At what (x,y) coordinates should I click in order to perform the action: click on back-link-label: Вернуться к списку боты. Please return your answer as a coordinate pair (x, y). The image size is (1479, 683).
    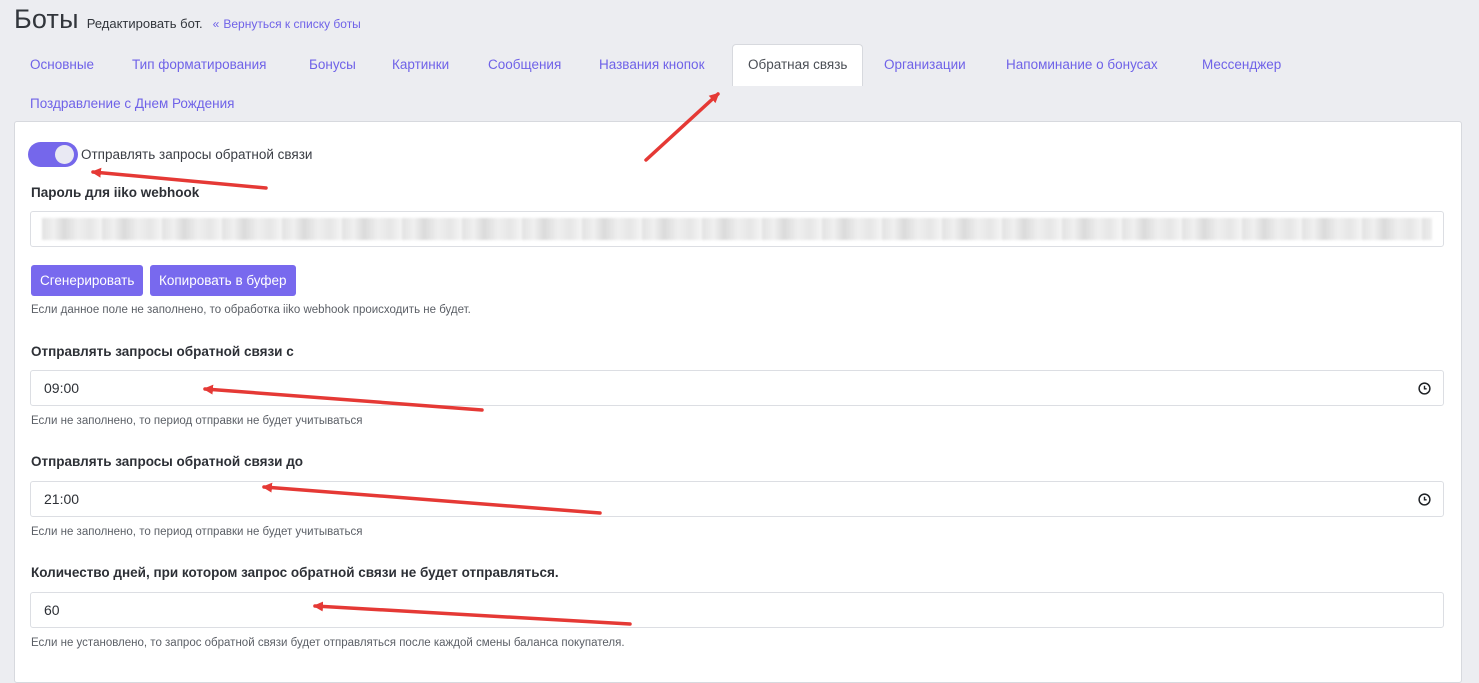
    Looking at the image, I should click on (292, 24).